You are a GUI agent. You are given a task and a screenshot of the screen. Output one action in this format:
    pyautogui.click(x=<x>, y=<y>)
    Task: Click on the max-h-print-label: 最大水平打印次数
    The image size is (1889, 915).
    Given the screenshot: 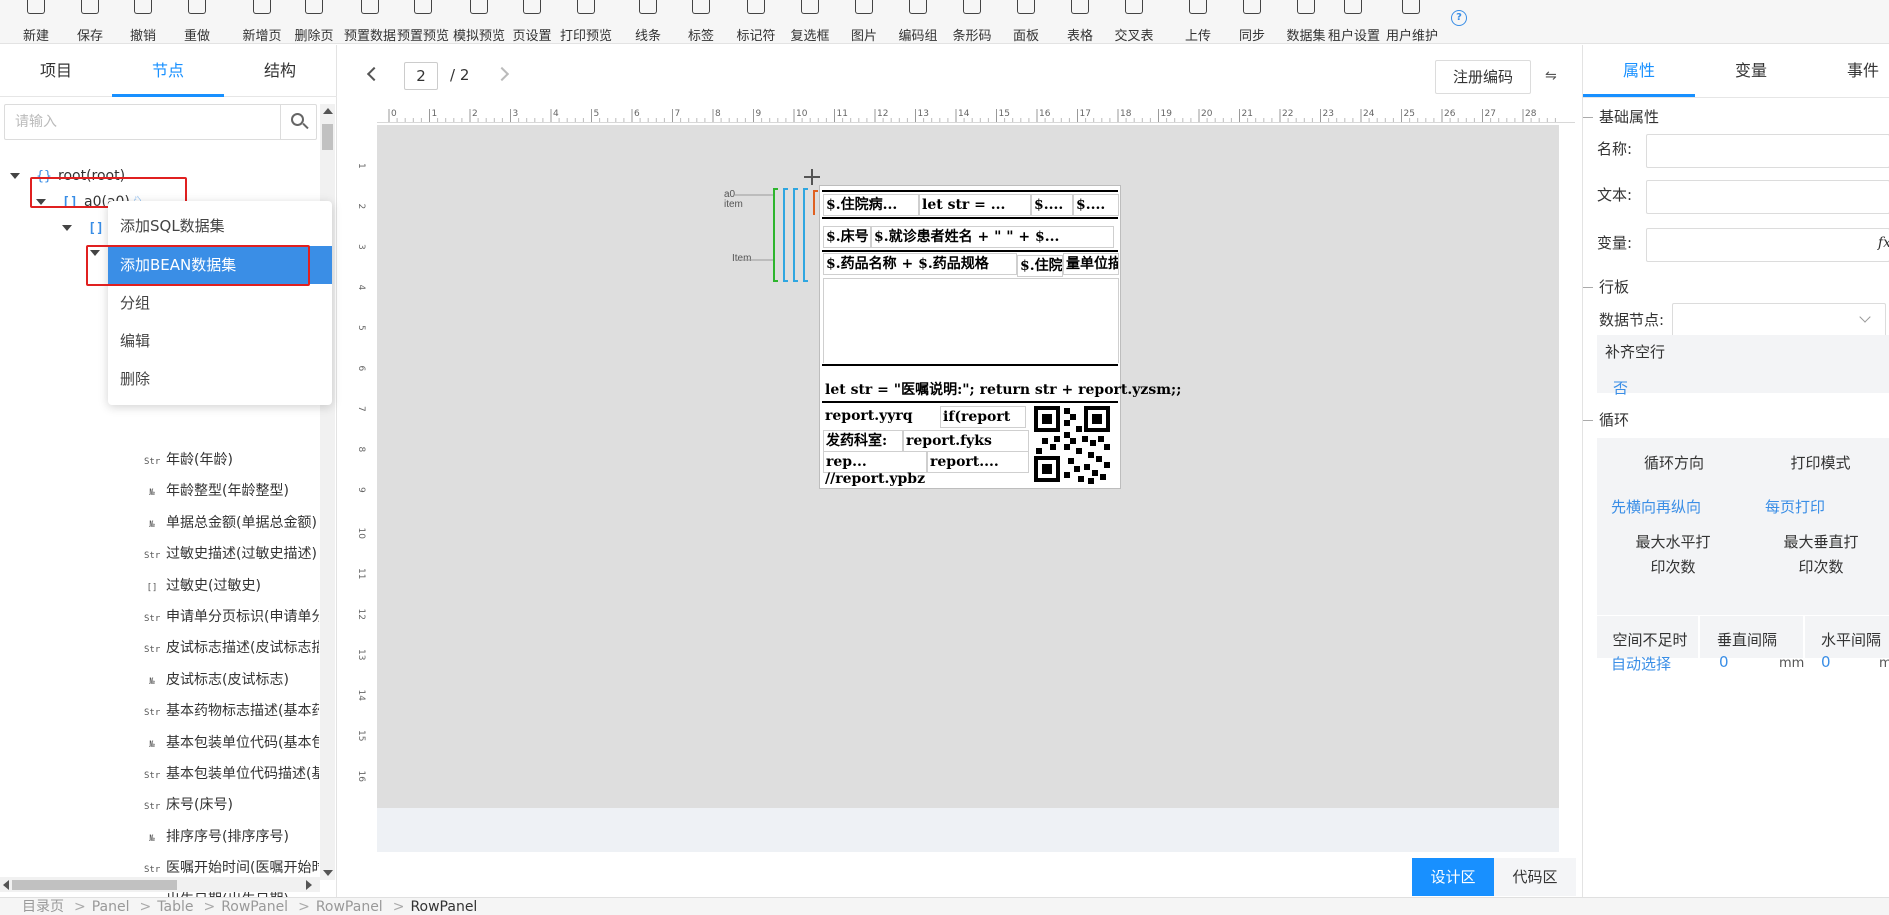 What is the action you would take?
    pyautogui.click(x=1673, y=555)
    